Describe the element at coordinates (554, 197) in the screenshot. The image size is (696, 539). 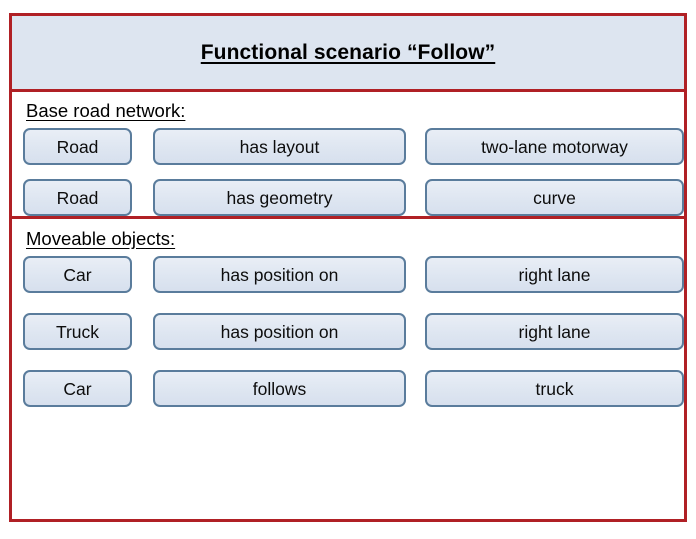
I see `triple-object: curve` at that location.